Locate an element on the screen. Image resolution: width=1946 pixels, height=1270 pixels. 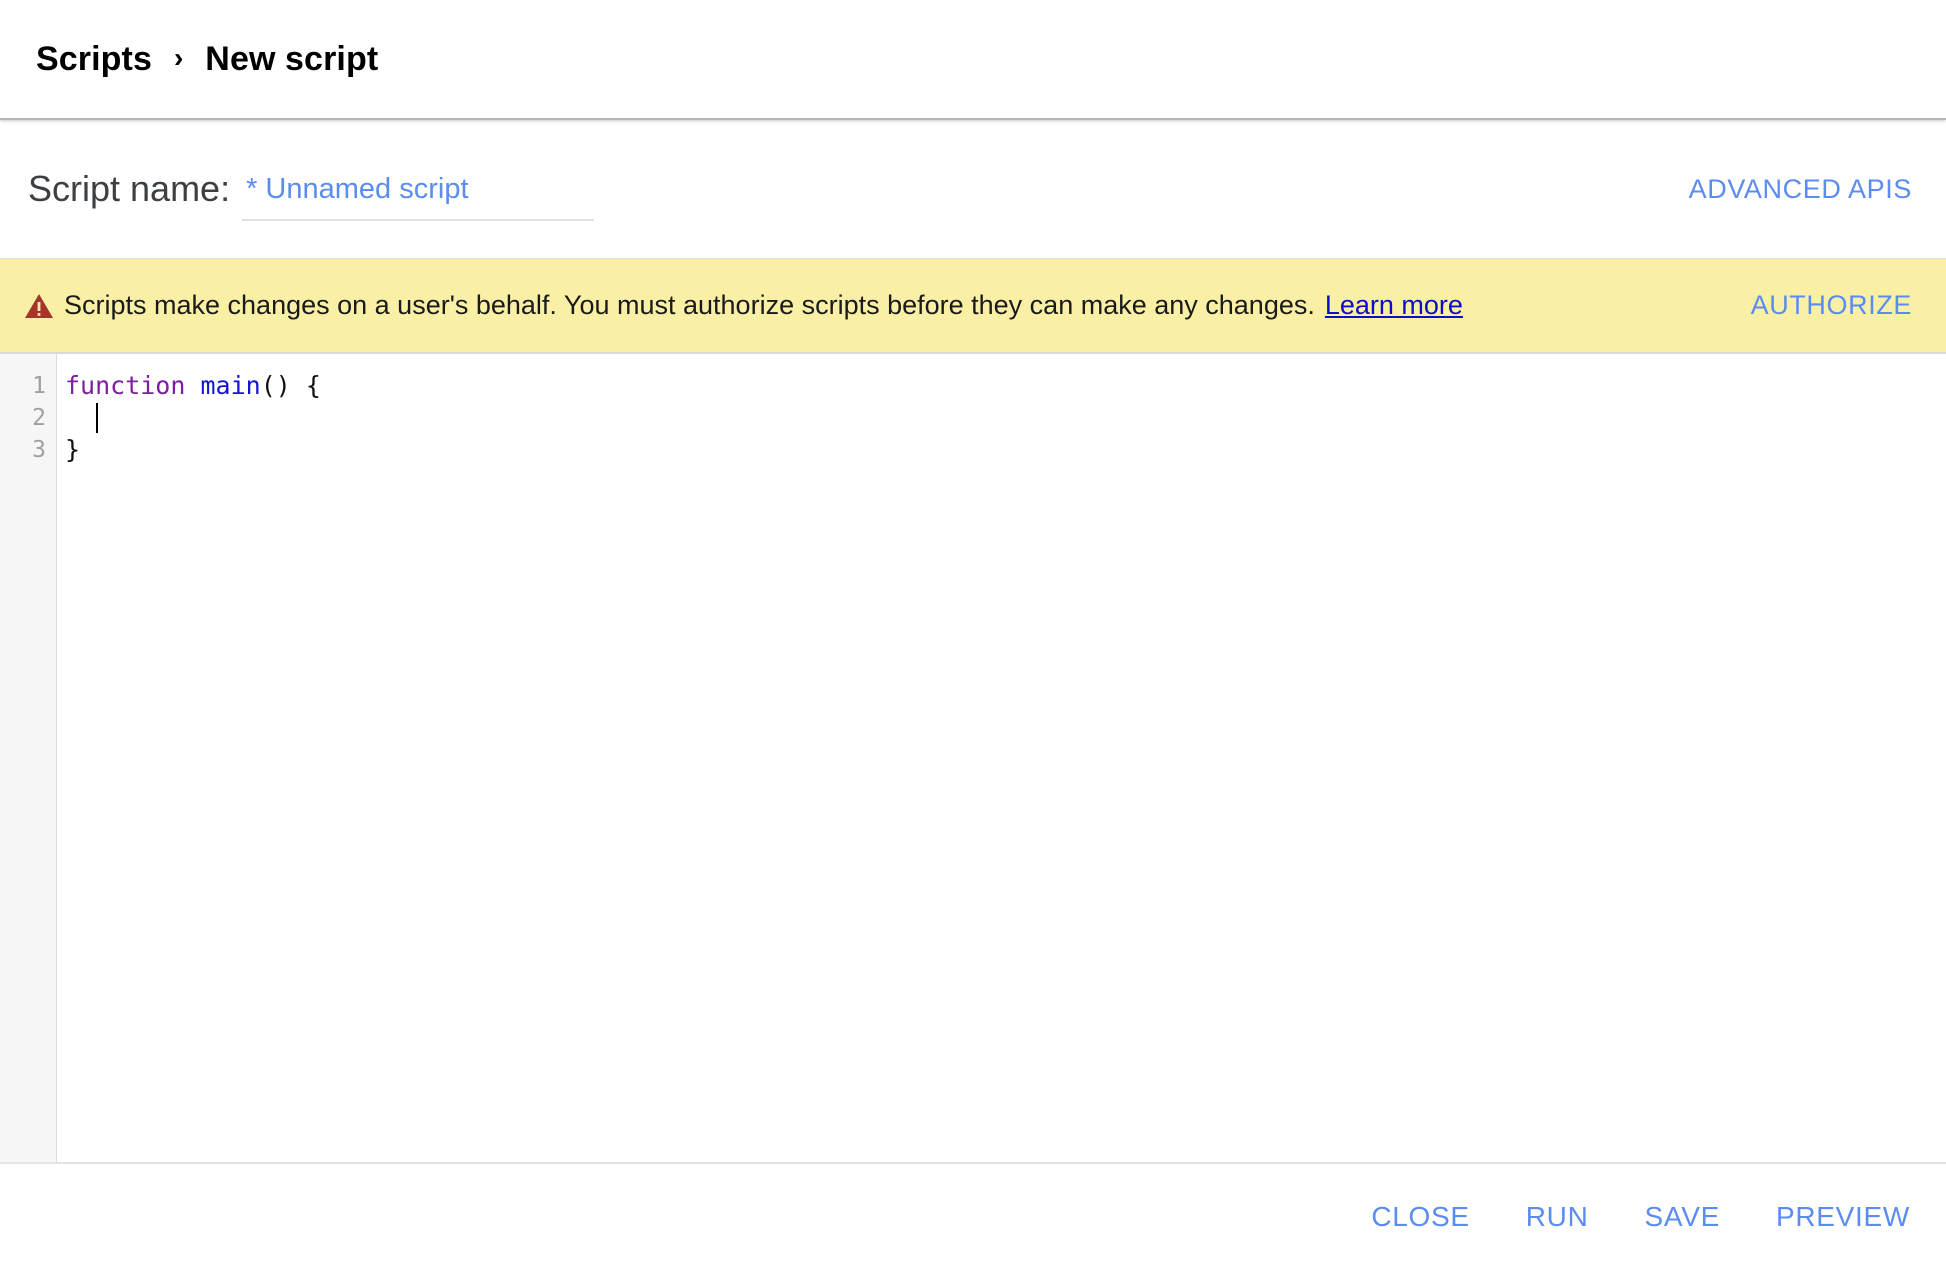
input-underline is located at coordinates (418, 220).